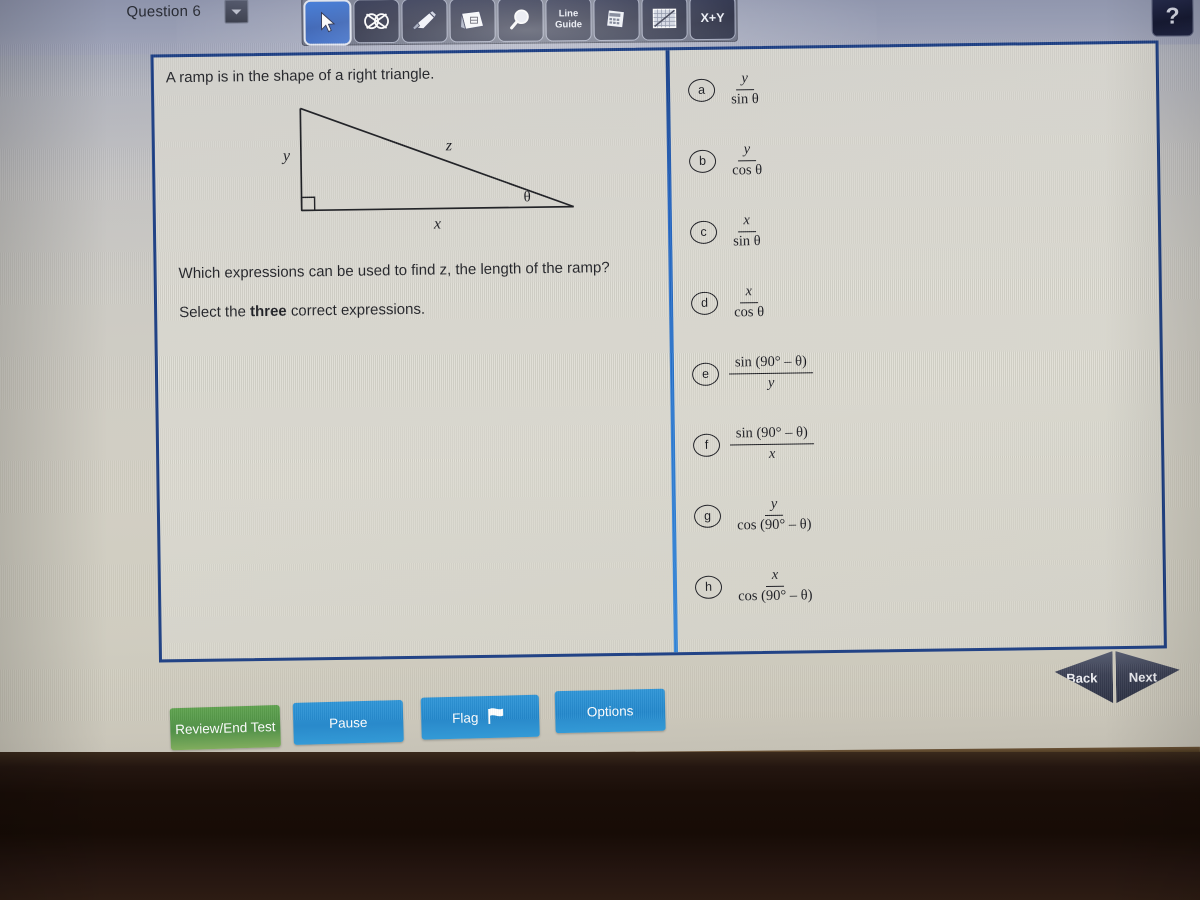  I want to click on option-letter-d: d, so click(704, 303).